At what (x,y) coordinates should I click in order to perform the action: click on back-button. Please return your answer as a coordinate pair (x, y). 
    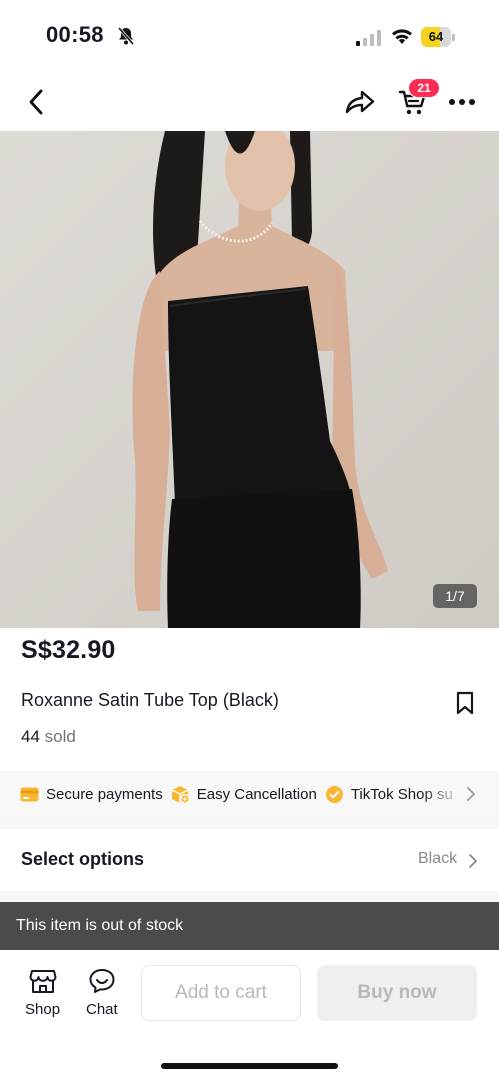
    Looking at the image, I should click on (36, 102).